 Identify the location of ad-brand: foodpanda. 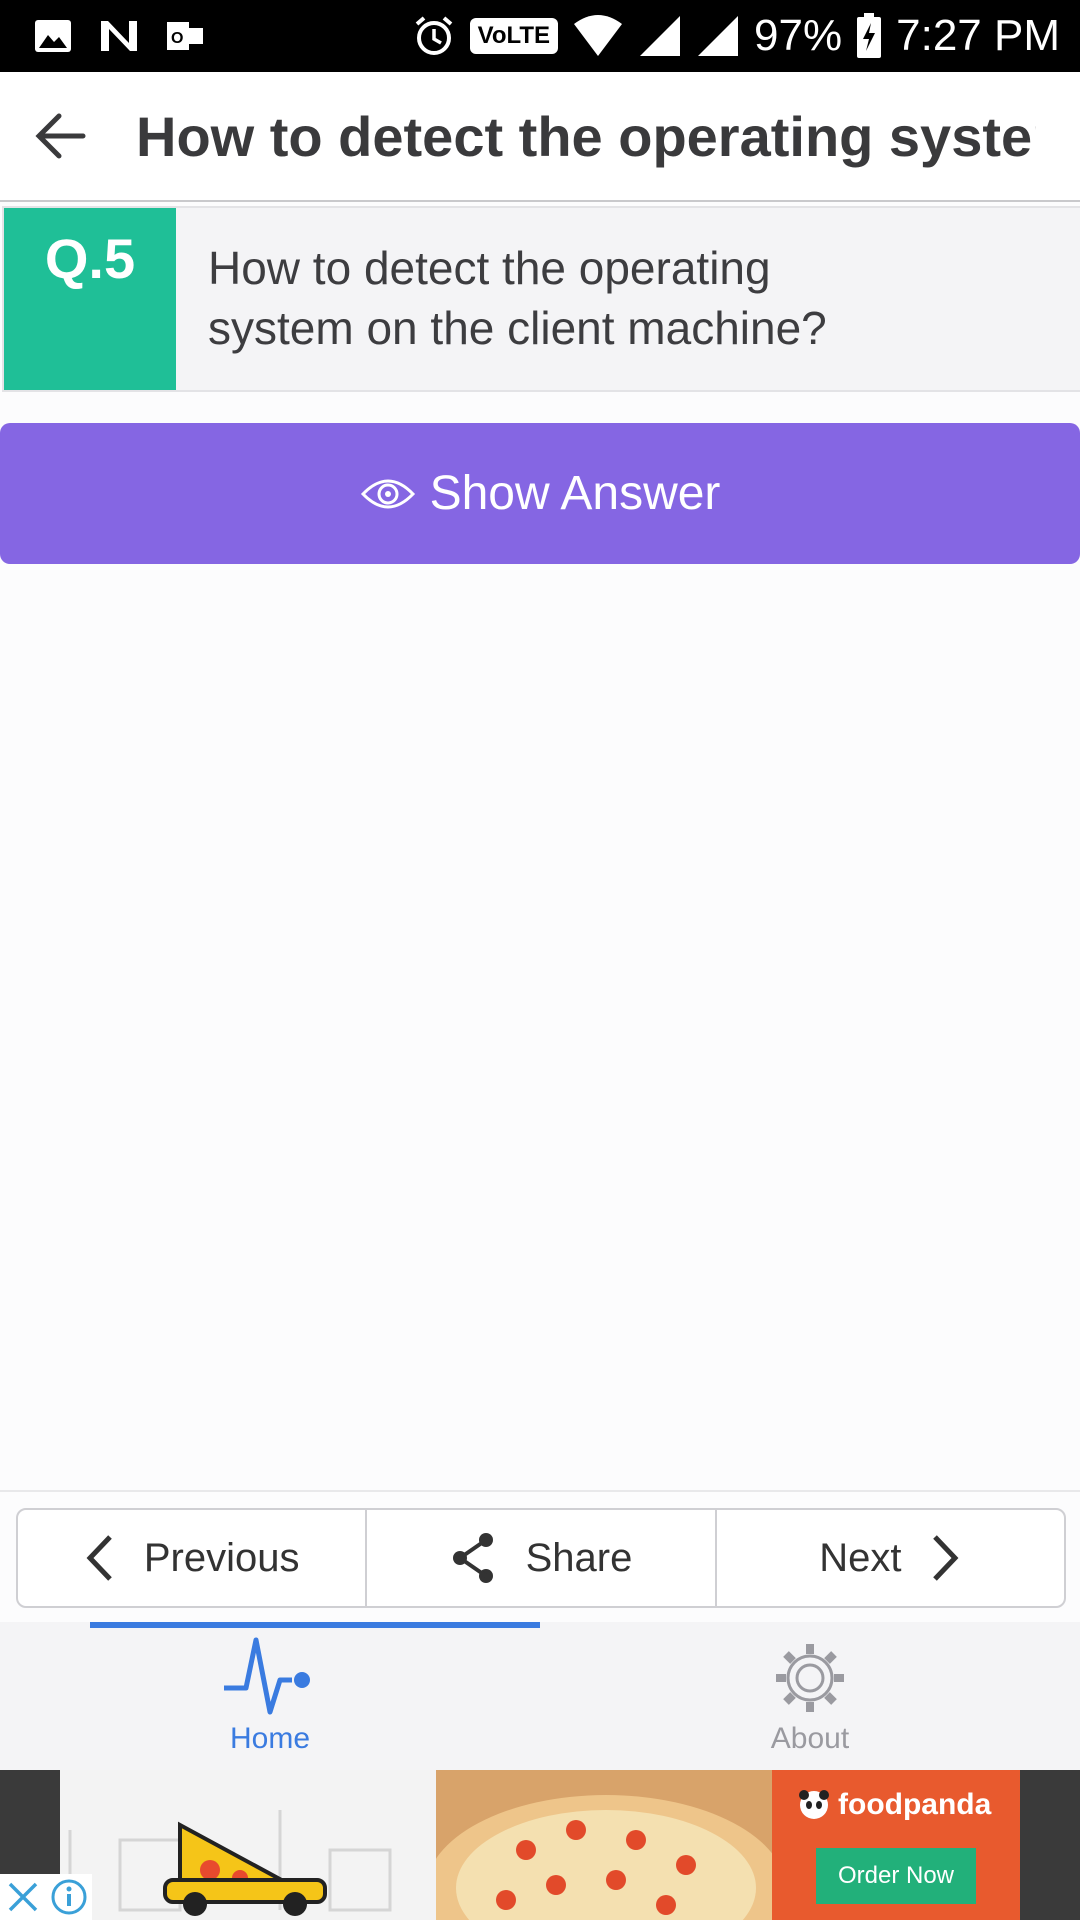
(894, 1805).